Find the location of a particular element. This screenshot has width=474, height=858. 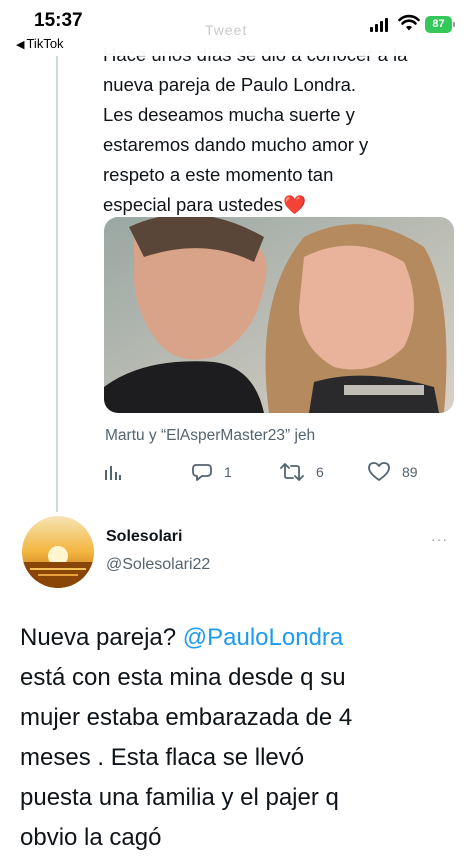

like-button: 89 is located at coordinates (393, 472).